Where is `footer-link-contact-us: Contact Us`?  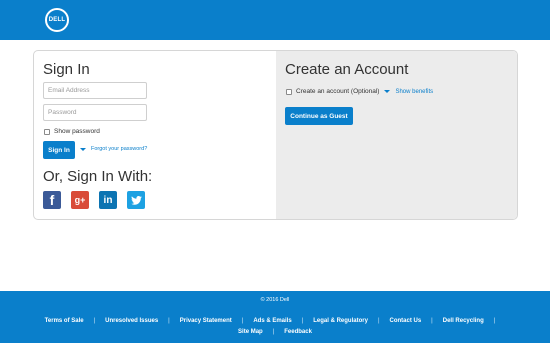 footer-link-contact-us: Contact Us is located at coordinates (406, 321).